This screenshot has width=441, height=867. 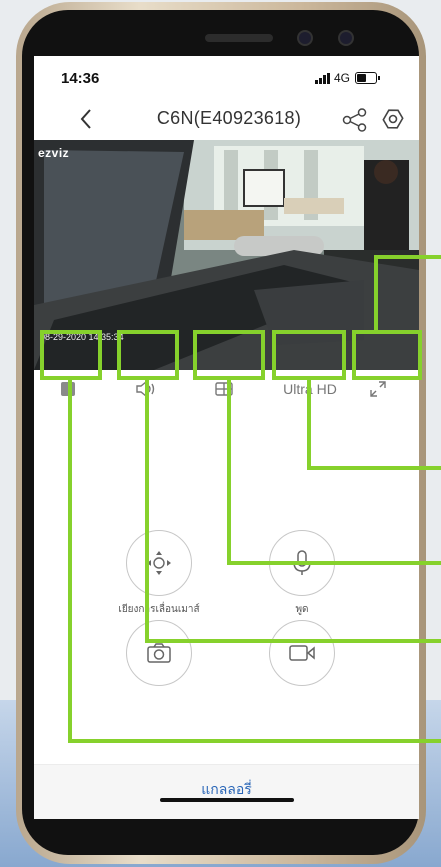 I want to click on record-circle, so click(x=302, y=653).